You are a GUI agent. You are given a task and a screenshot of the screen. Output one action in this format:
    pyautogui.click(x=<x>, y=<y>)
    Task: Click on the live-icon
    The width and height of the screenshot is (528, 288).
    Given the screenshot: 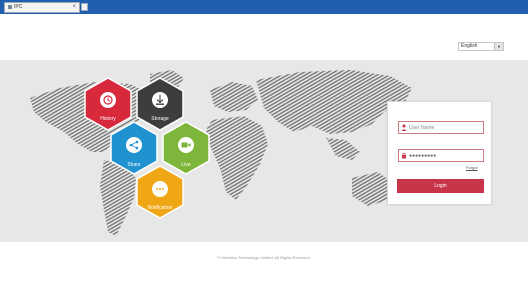 What is the action you would take?
    pyautogui.click(x=186, y=145)
    